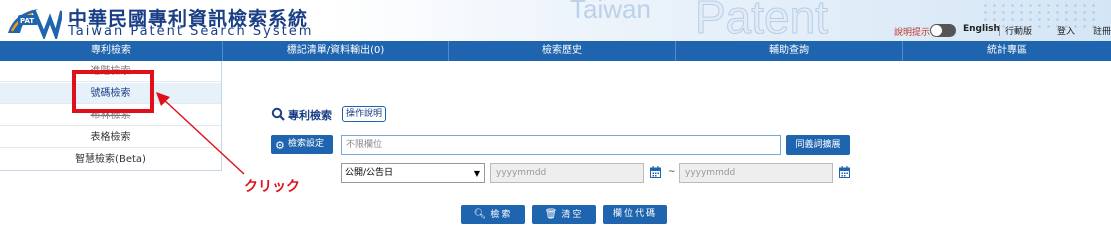 This screenshot has height=241, width=1111. Describe the element at coordinates (521, 173) in the screenshot. I see `date-from-placeholder: yyyymmdd` at that location.